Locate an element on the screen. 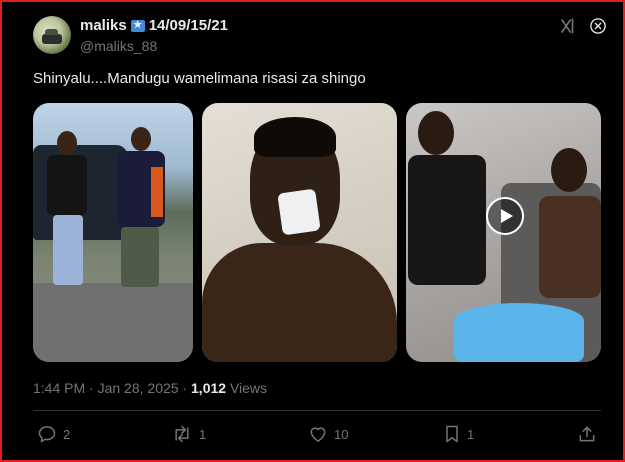 The height and width of the screenshot is (462, 625). caregiver-shape is located at coordinates (448, 211).